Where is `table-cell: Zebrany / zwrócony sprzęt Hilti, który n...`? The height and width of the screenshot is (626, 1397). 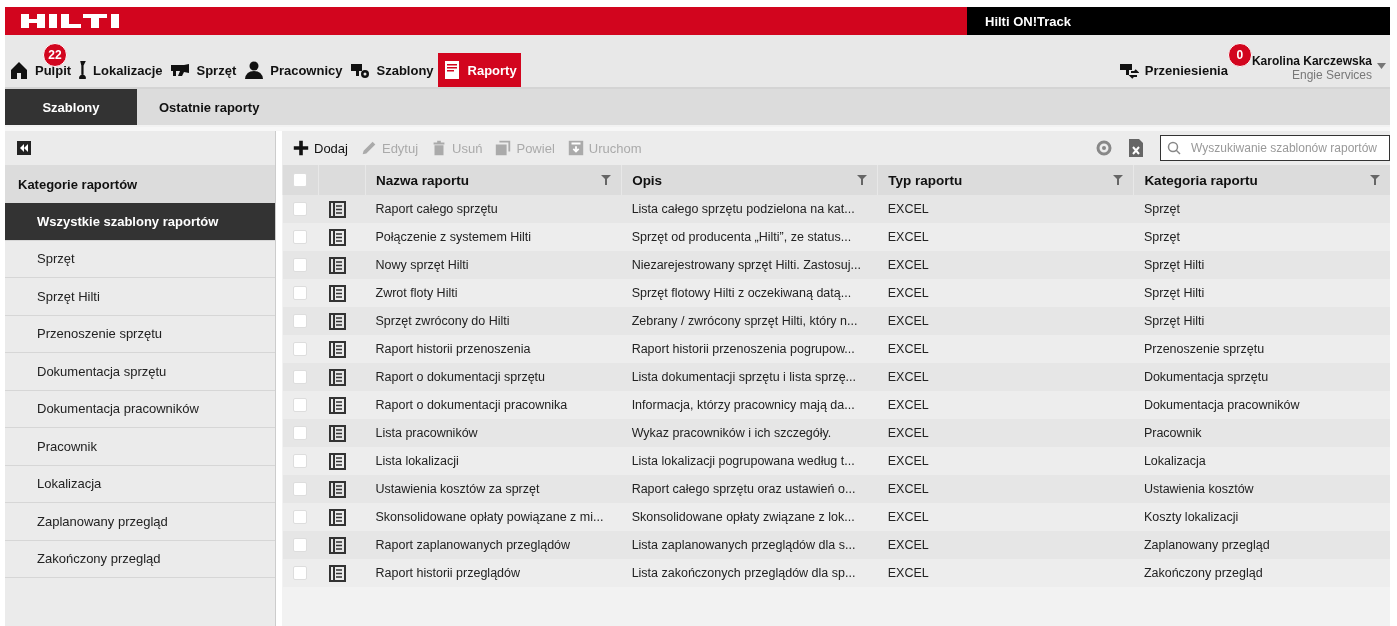 table-cell: Zebrany / zwrócony sprzęt Hilti, który n... is located at coordinates (749, 321).